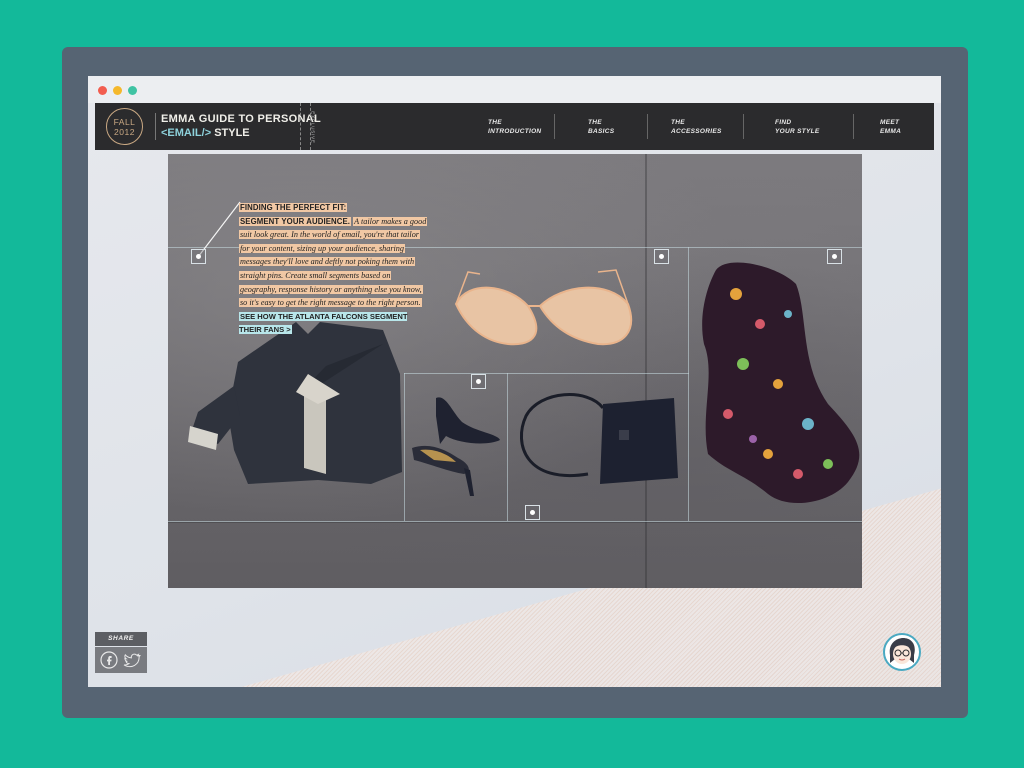  I want to click on emma-avatar, so click(902, 652).